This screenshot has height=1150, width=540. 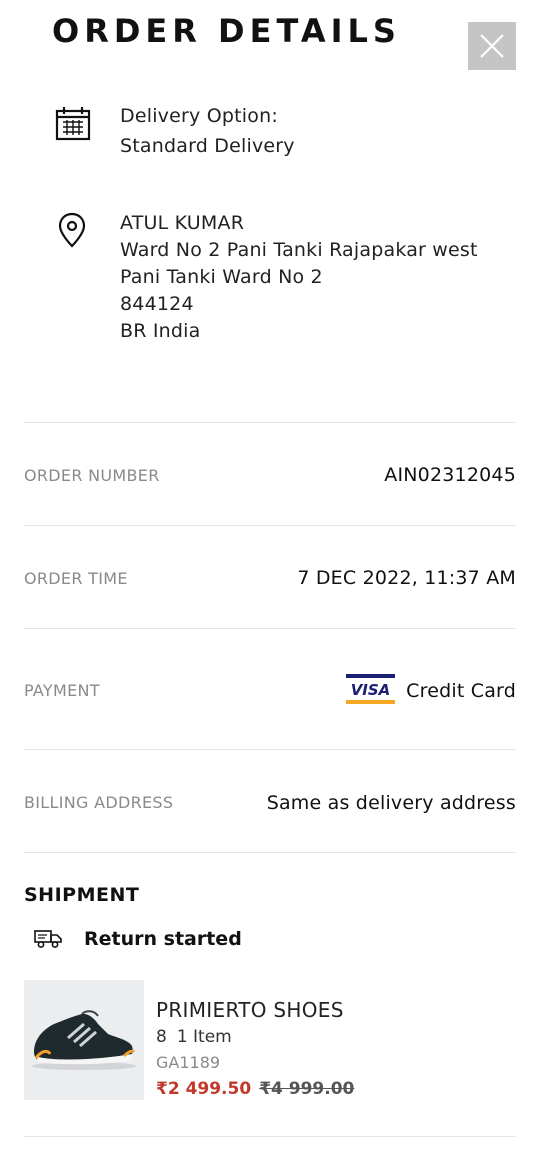 I want to click on payment-value: Credit Card, so click(x=461, y=691).